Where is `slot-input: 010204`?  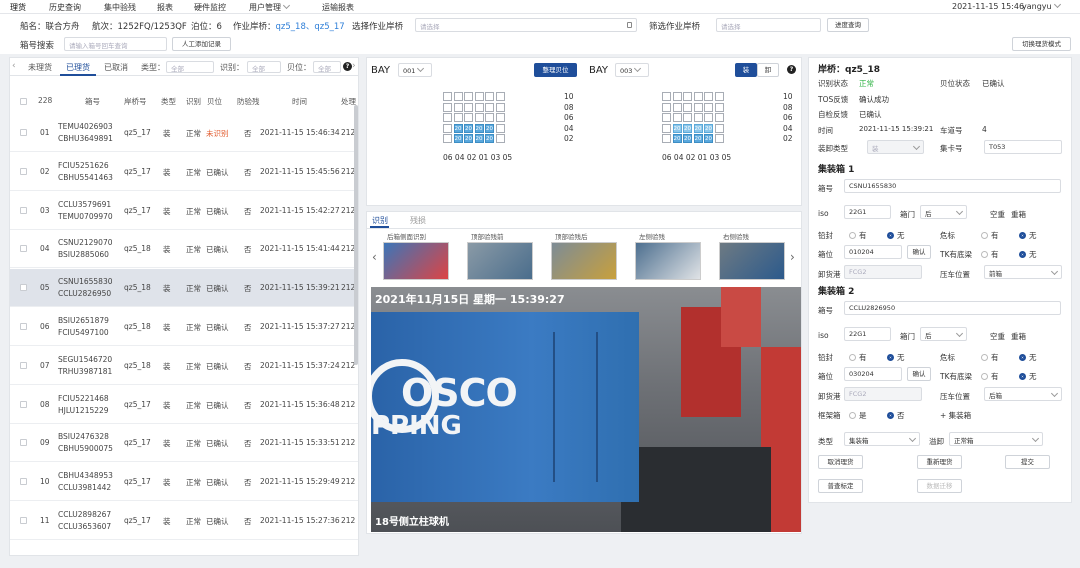
slot-input: 010204 is located at coordinates (873, 252).